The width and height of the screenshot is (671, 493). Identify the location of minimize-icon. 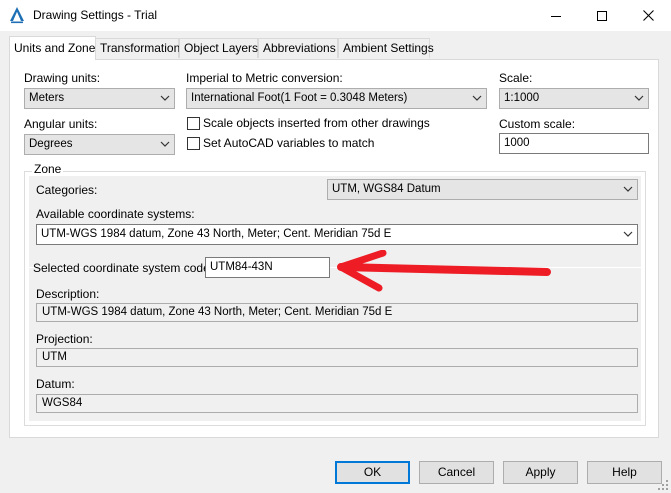
(556, 16).